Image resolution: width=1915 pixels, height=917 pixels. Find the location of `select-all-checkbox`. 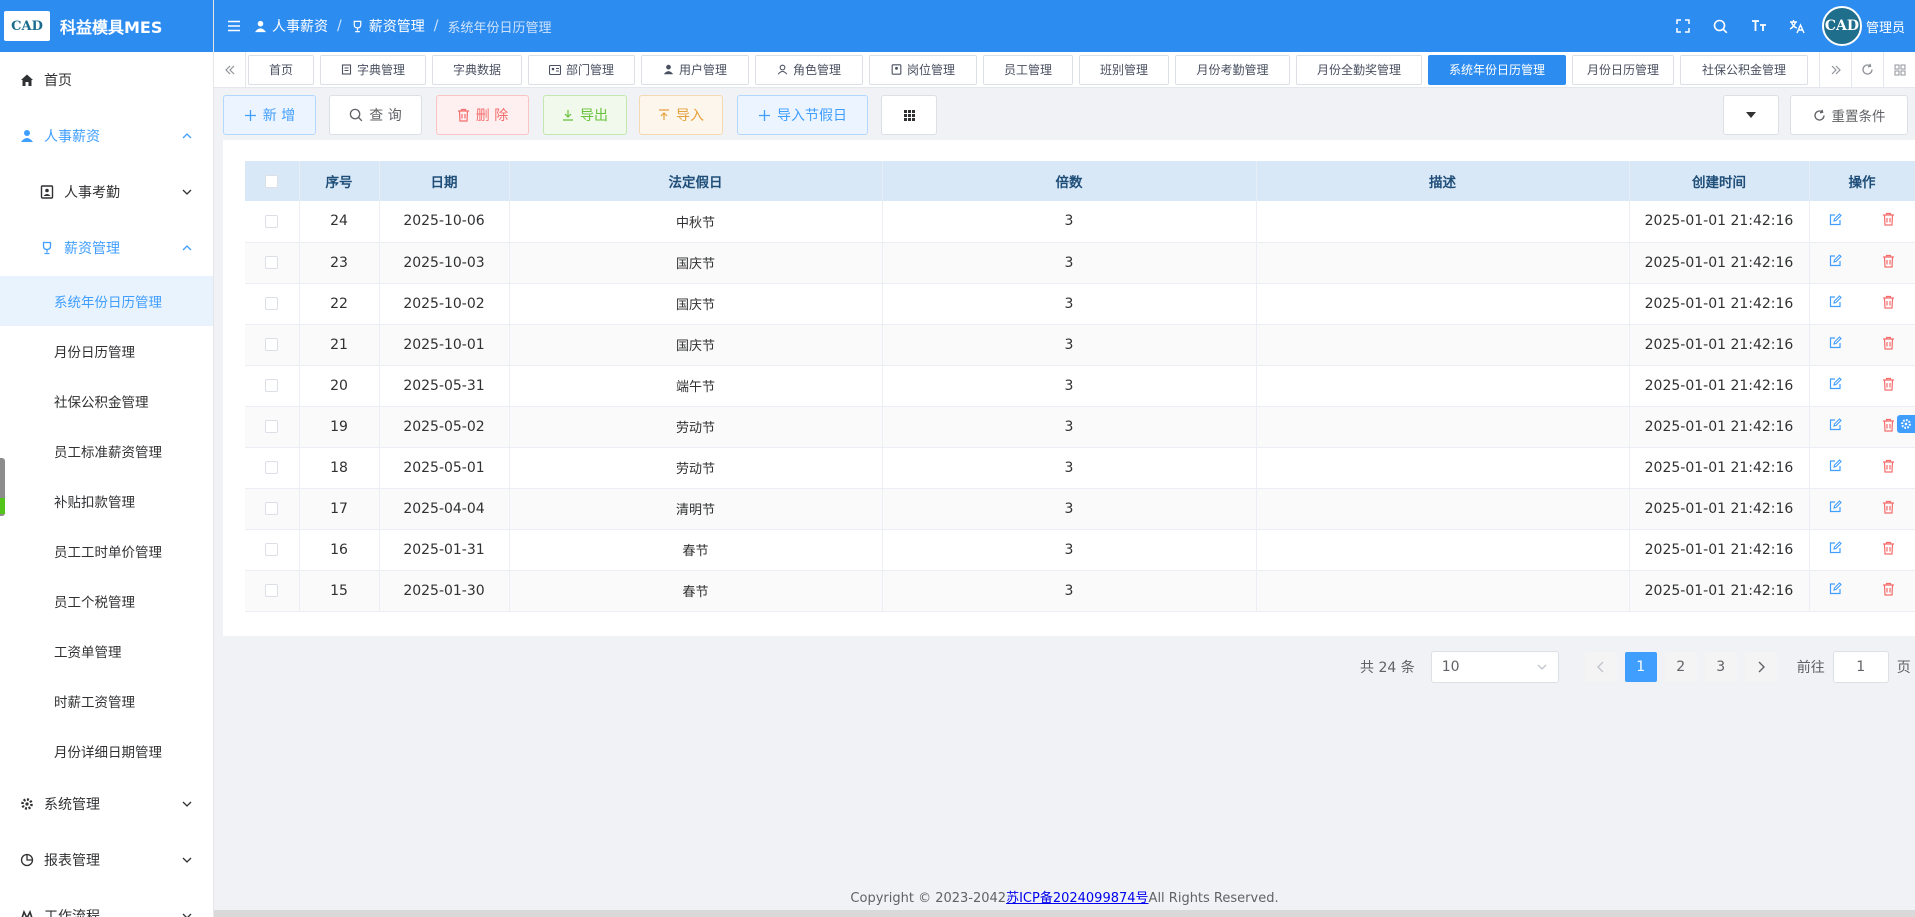

select-all-checkbox is located at coordinates (272, 181).